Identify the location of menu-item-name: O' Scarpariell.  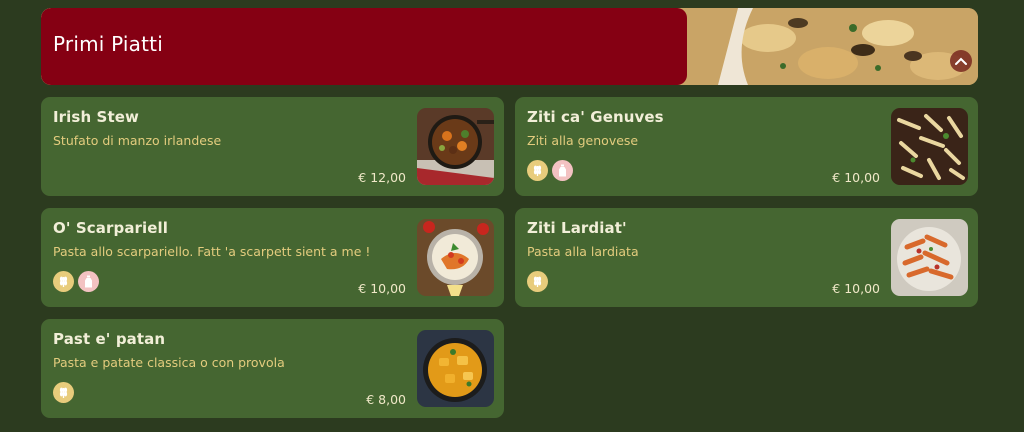
(111, 228).